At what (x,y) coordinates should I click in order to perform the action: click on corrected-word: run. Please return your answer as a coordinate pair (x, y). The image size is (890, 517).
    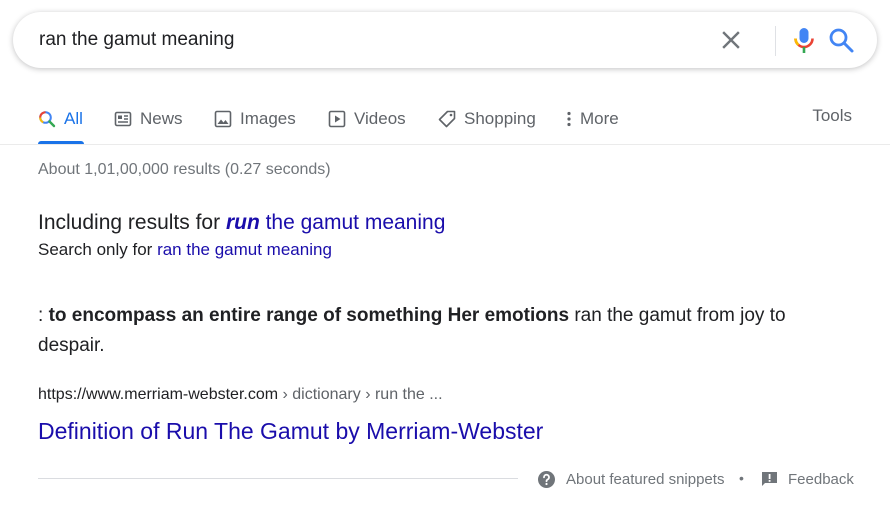
    Looking at the image, I should click on (242, 222).